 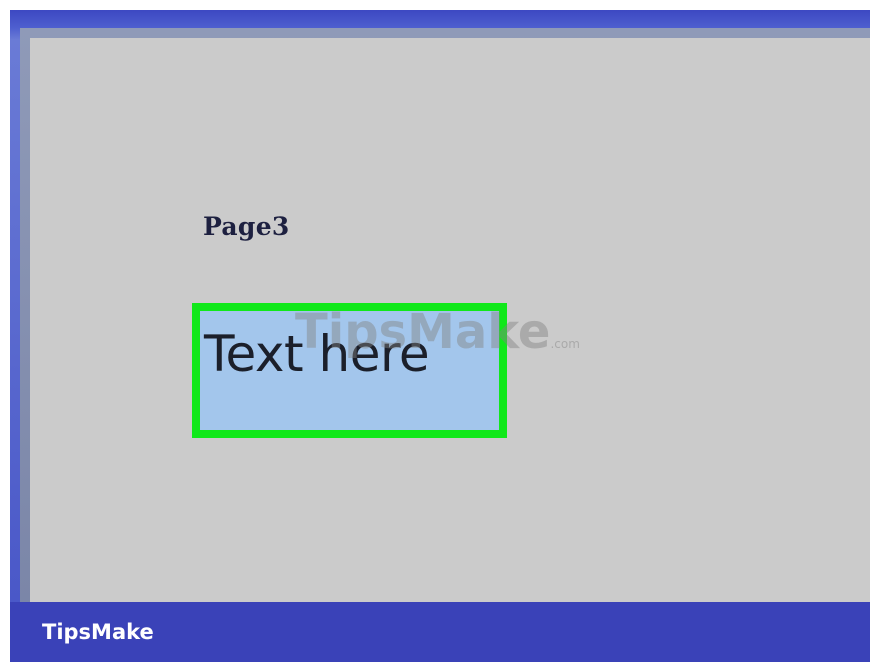 I want to click on footer-bar: TipsMake, so click(x=440, y=632).